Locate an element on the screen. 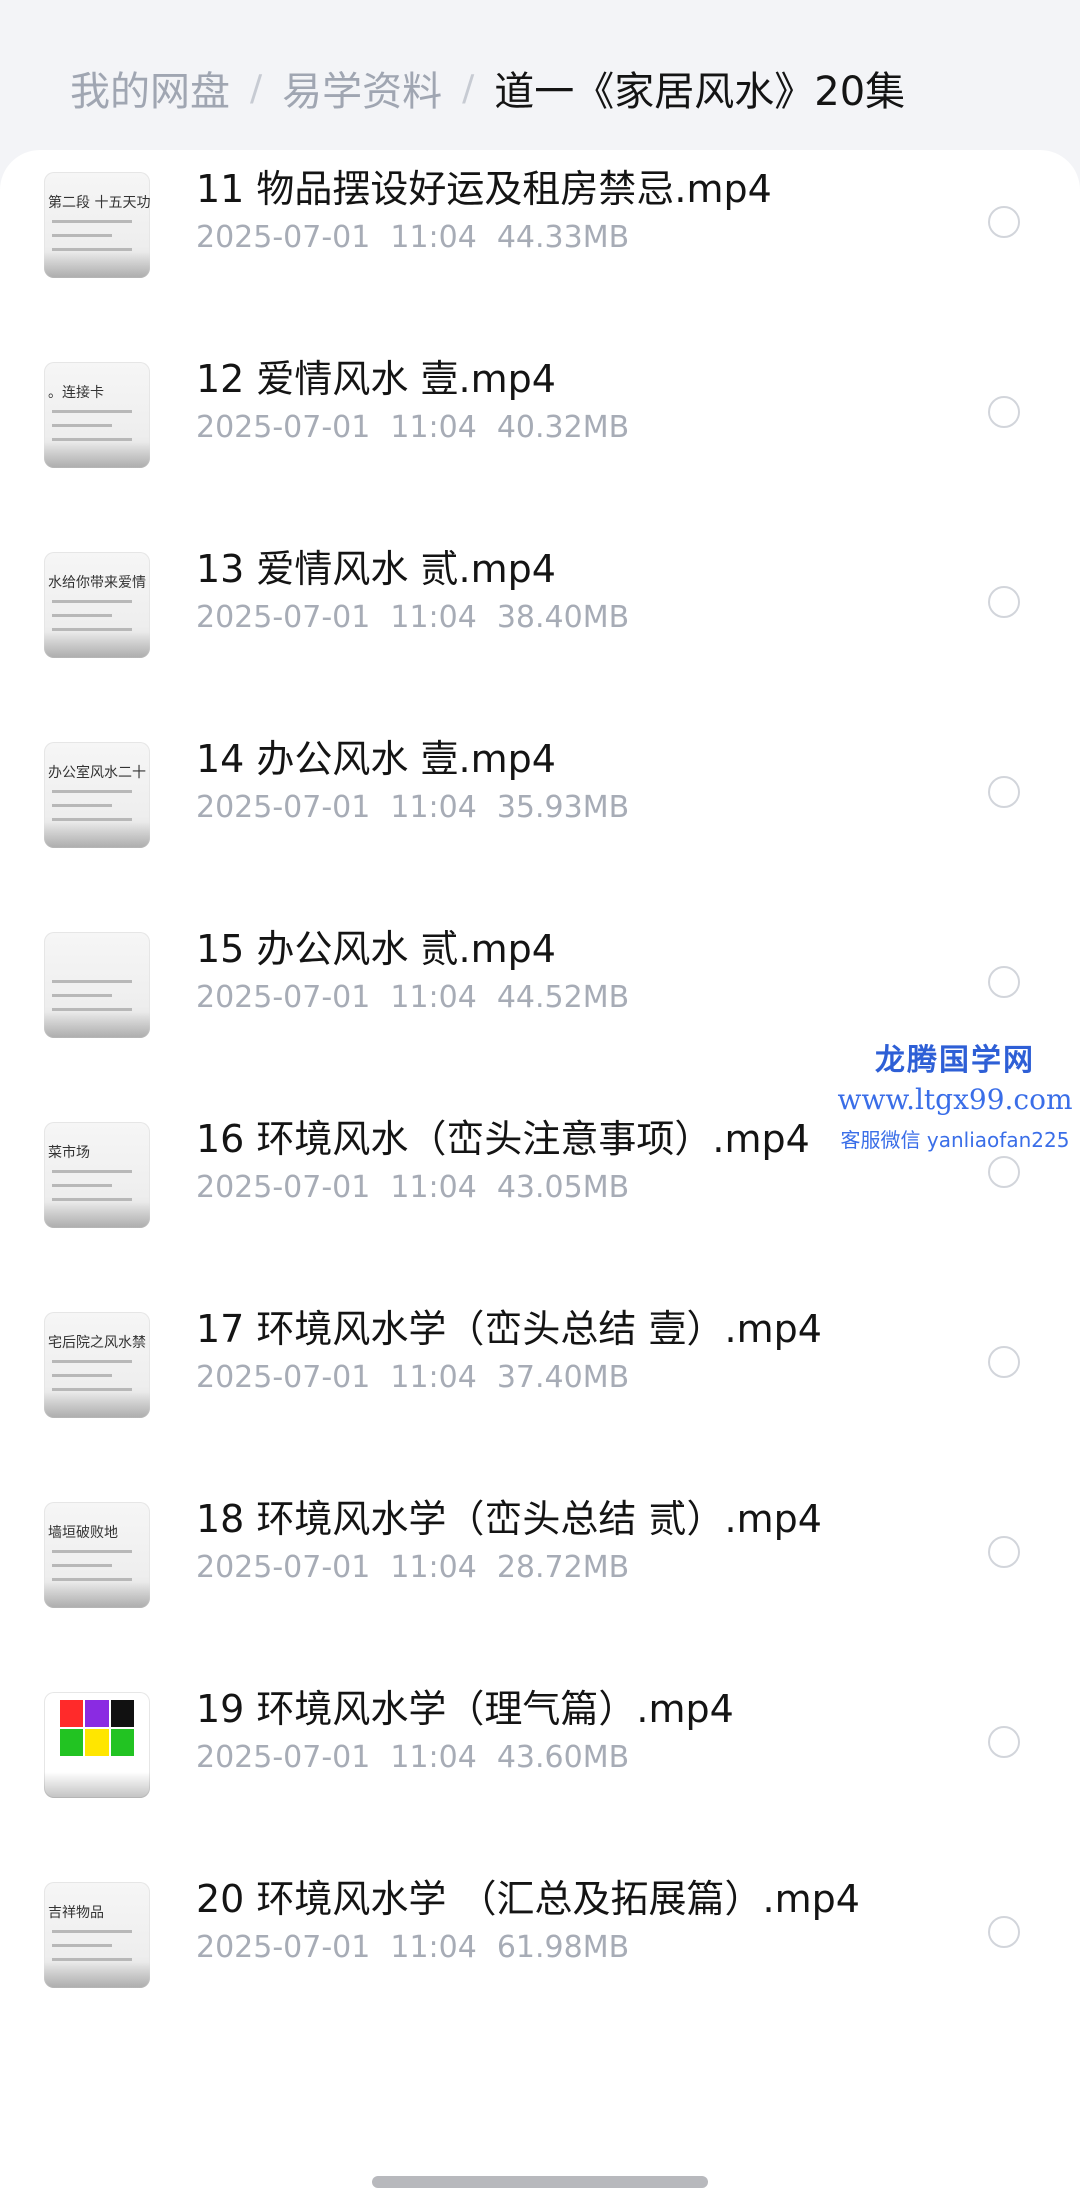  color-grid is located at coordinates (97, 1728).